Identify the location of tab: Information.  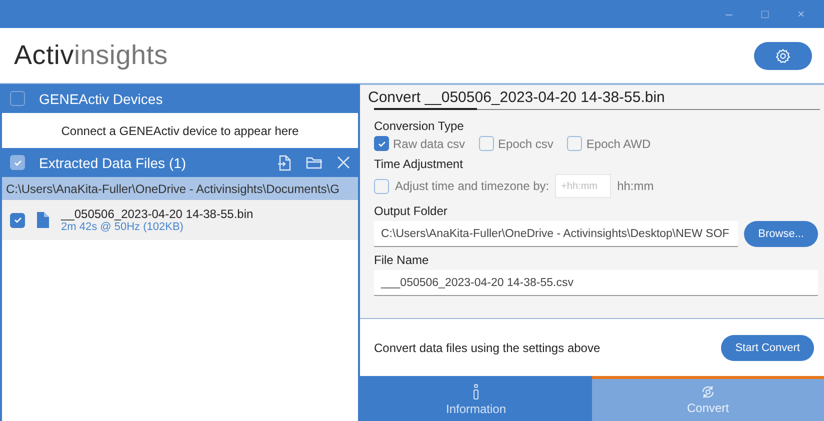
(476, 398).